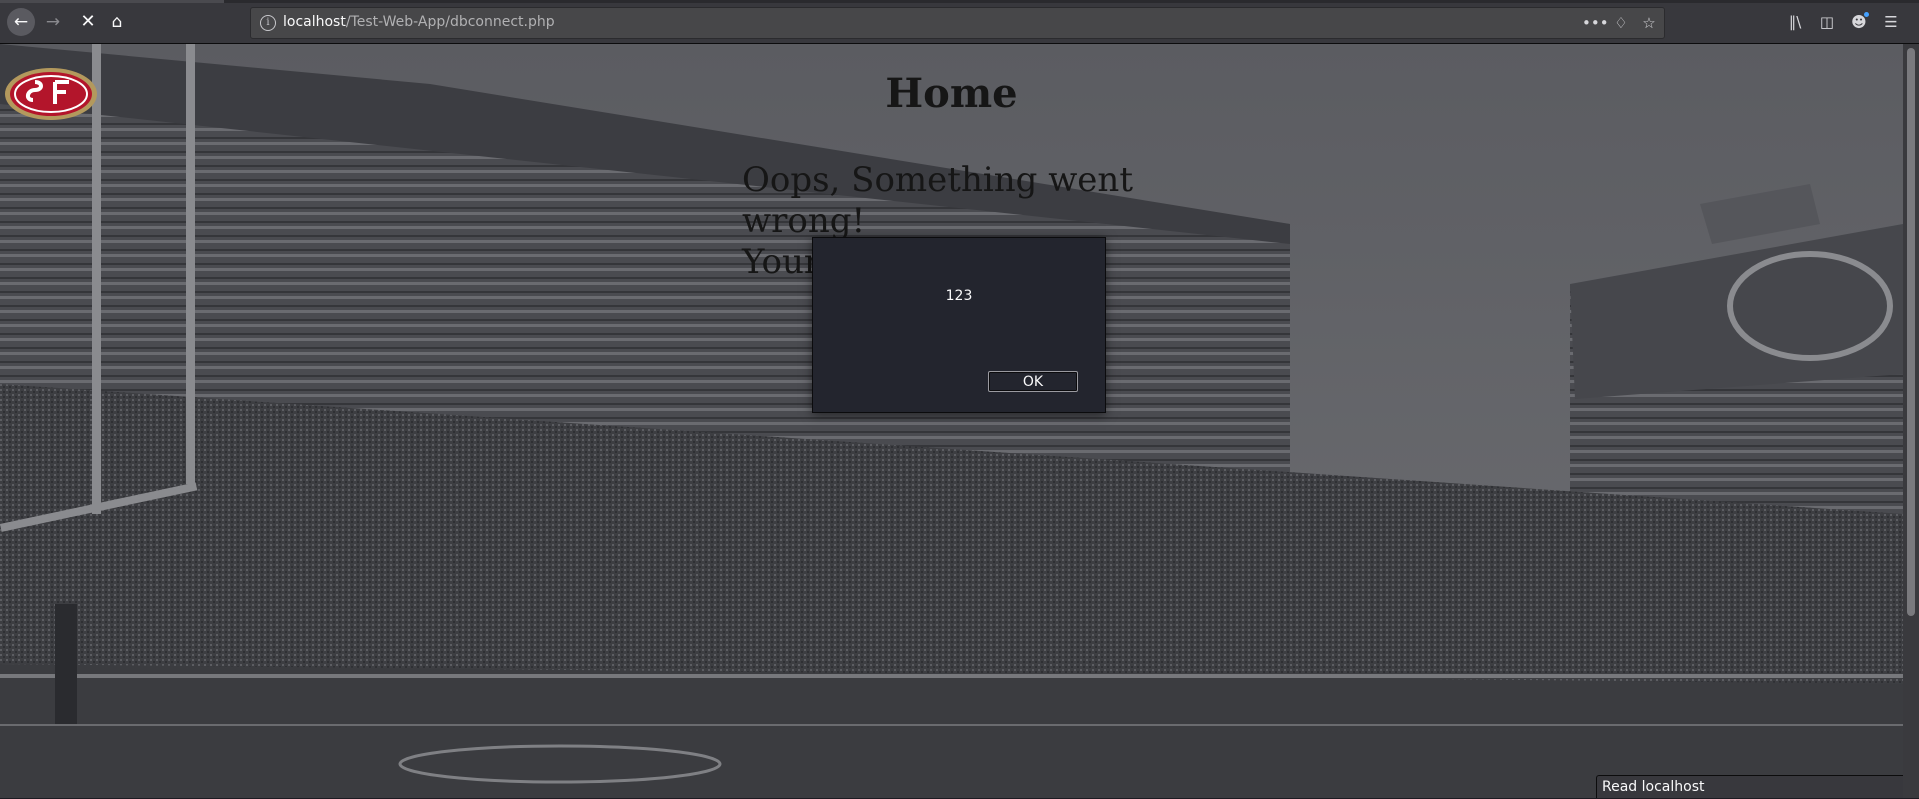  I want to click on active-tab-indicator, so click(112, 1).